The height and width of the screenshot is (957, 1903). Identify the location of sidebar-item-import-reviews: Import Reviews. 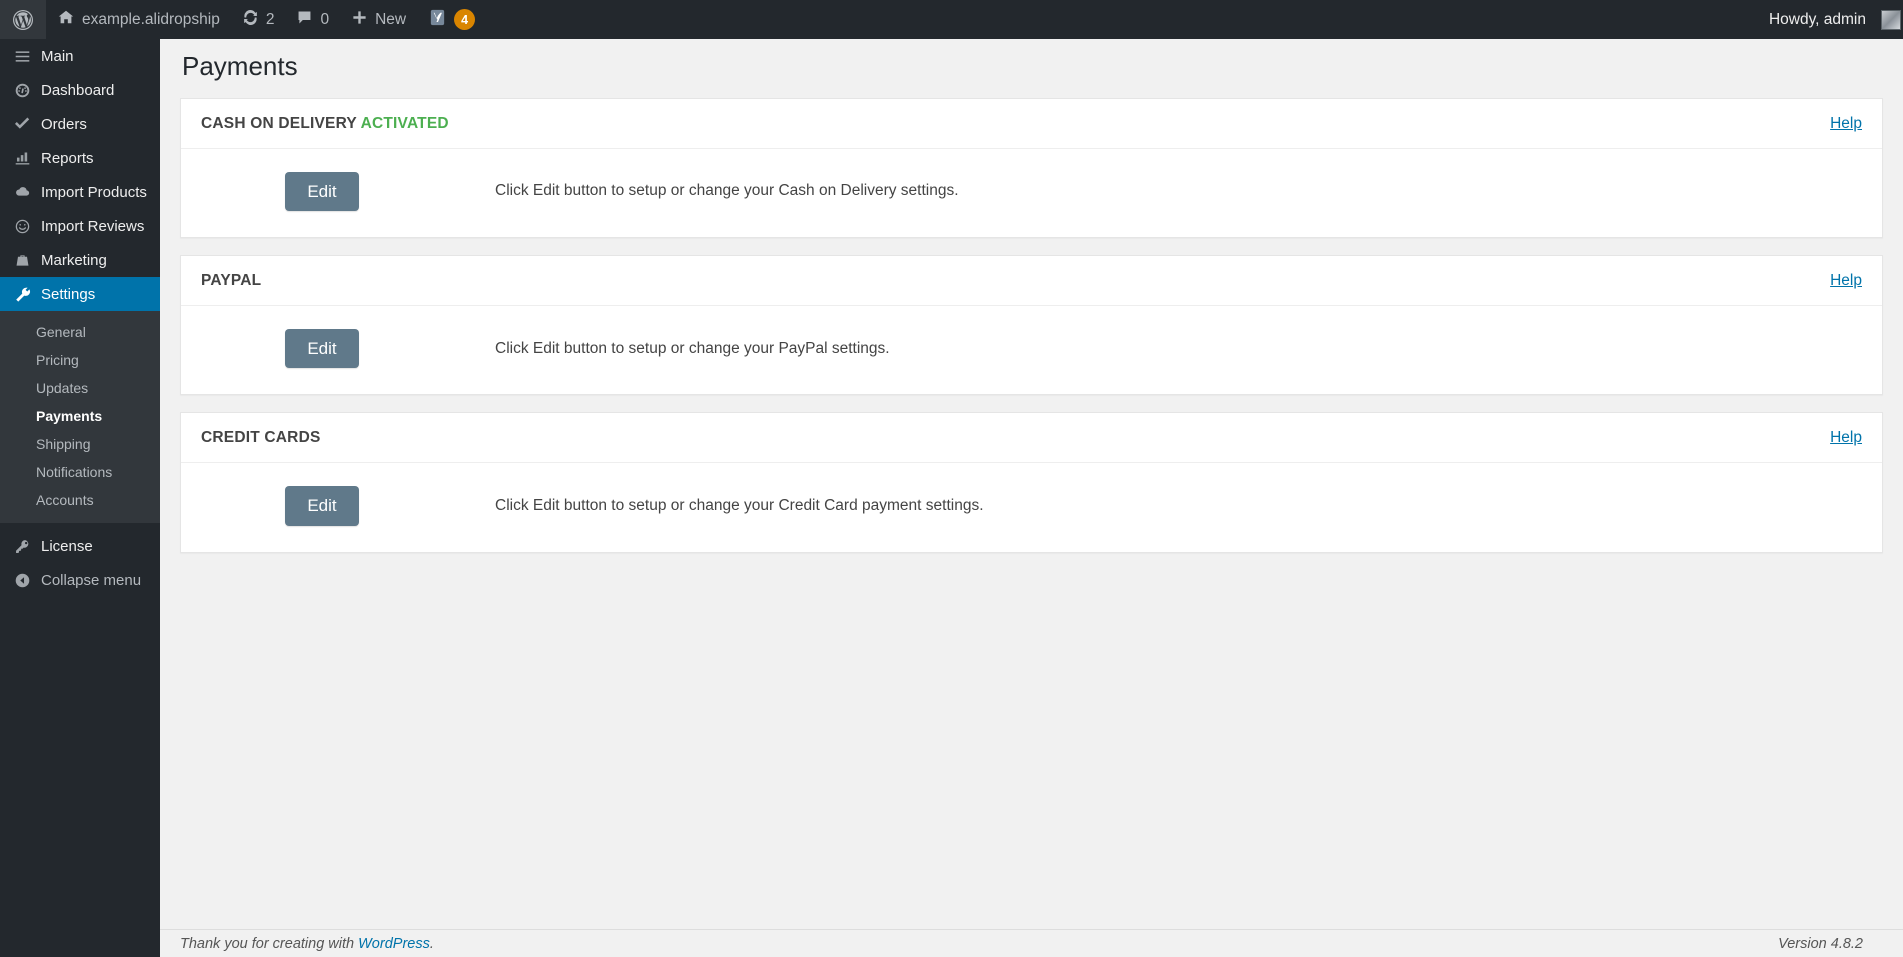
(80, 226).